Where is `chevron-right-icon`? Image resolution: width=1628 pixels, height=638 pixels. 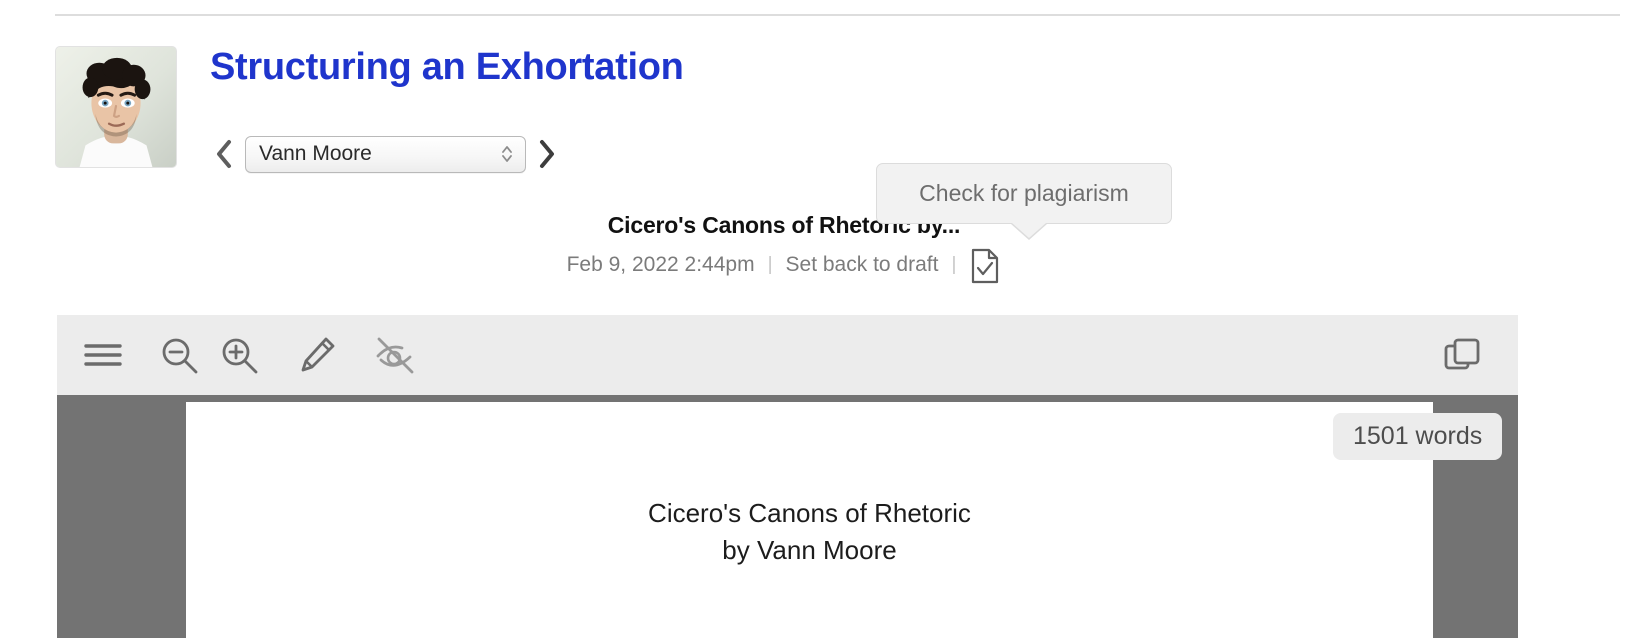
chevron-right-icon is located at coordinates (547, 154).